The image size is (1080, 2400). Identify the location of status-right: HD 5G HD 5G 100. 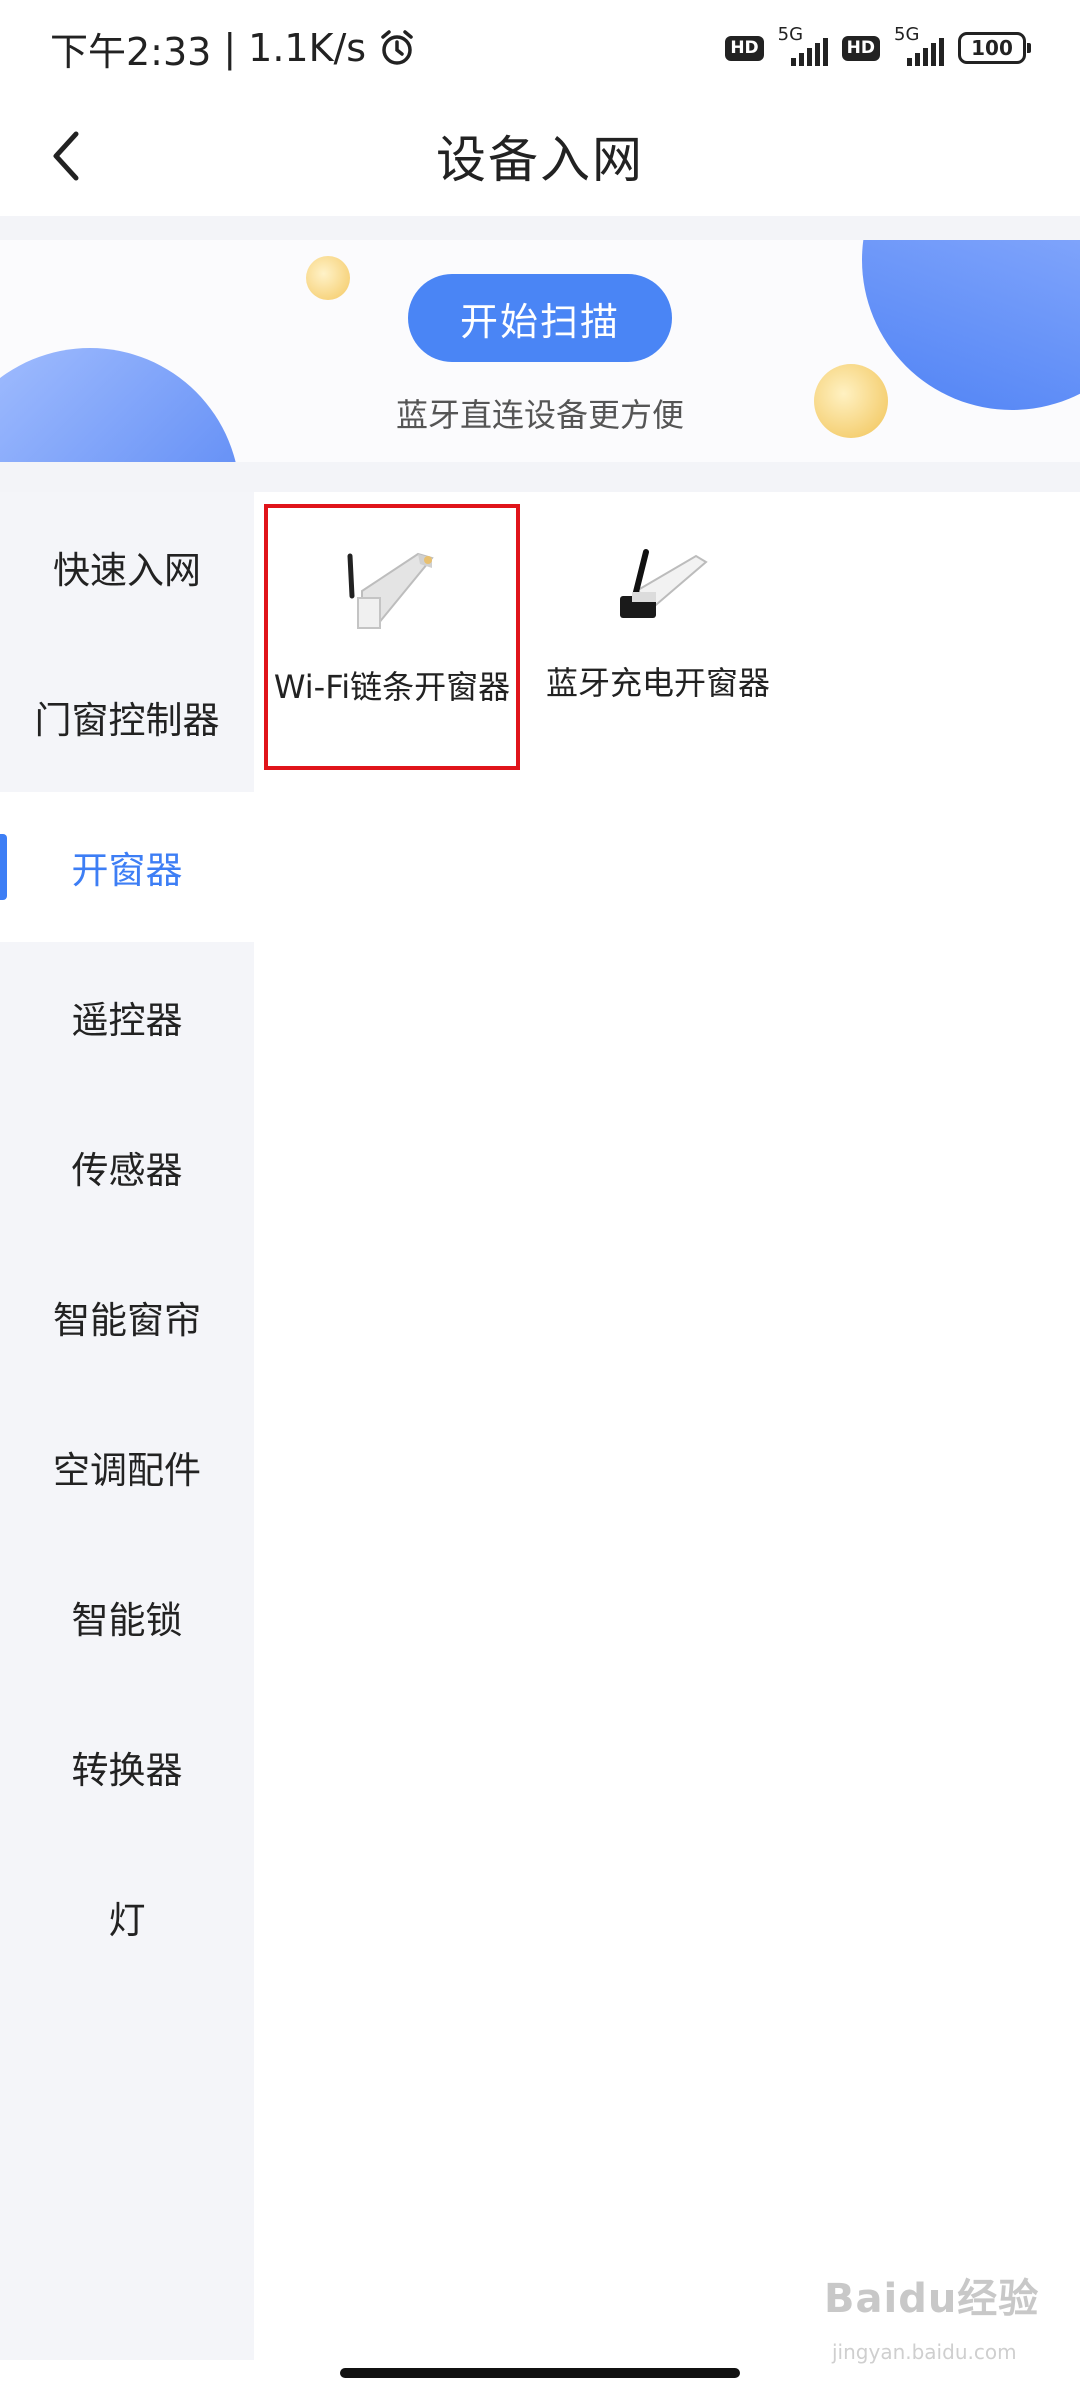
(878, 46).